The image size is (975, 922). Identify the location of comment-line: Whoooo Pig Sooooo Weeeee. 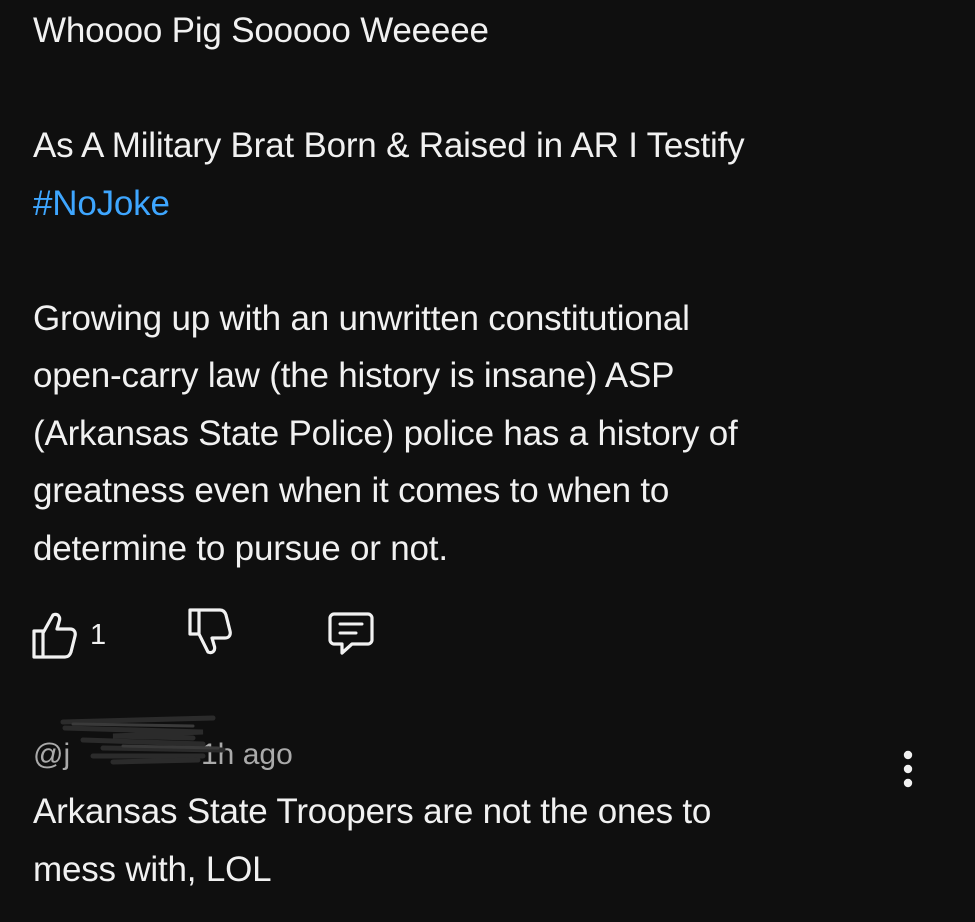
(261, 30).